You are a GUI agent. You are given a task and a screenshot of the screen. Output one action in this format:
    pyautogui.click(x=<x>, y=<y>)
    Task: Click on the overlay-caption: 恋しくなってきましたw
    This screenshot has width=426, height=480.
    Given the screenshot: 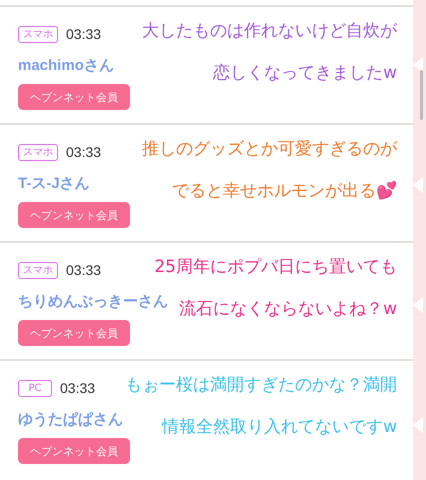 What is the action you would take?
    pyautogui.click(x=305, y=73)
    